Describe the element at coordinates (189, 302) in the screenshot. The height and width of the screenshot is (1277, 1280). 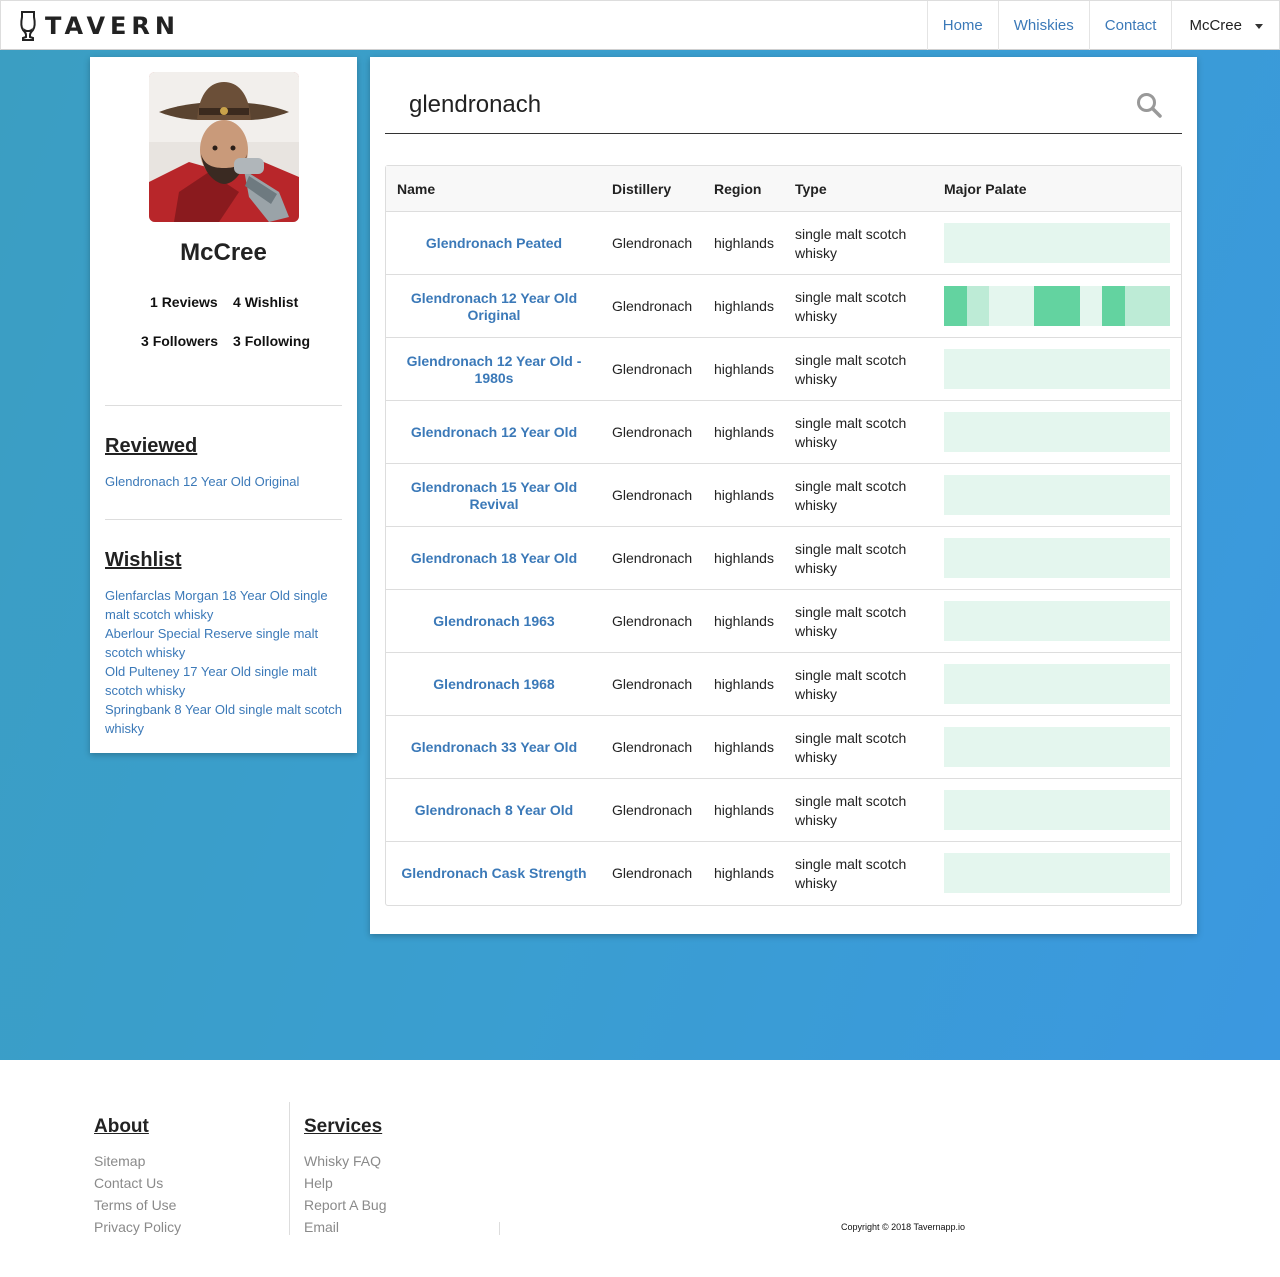
I see `reviews-label: Reviews` at that location.